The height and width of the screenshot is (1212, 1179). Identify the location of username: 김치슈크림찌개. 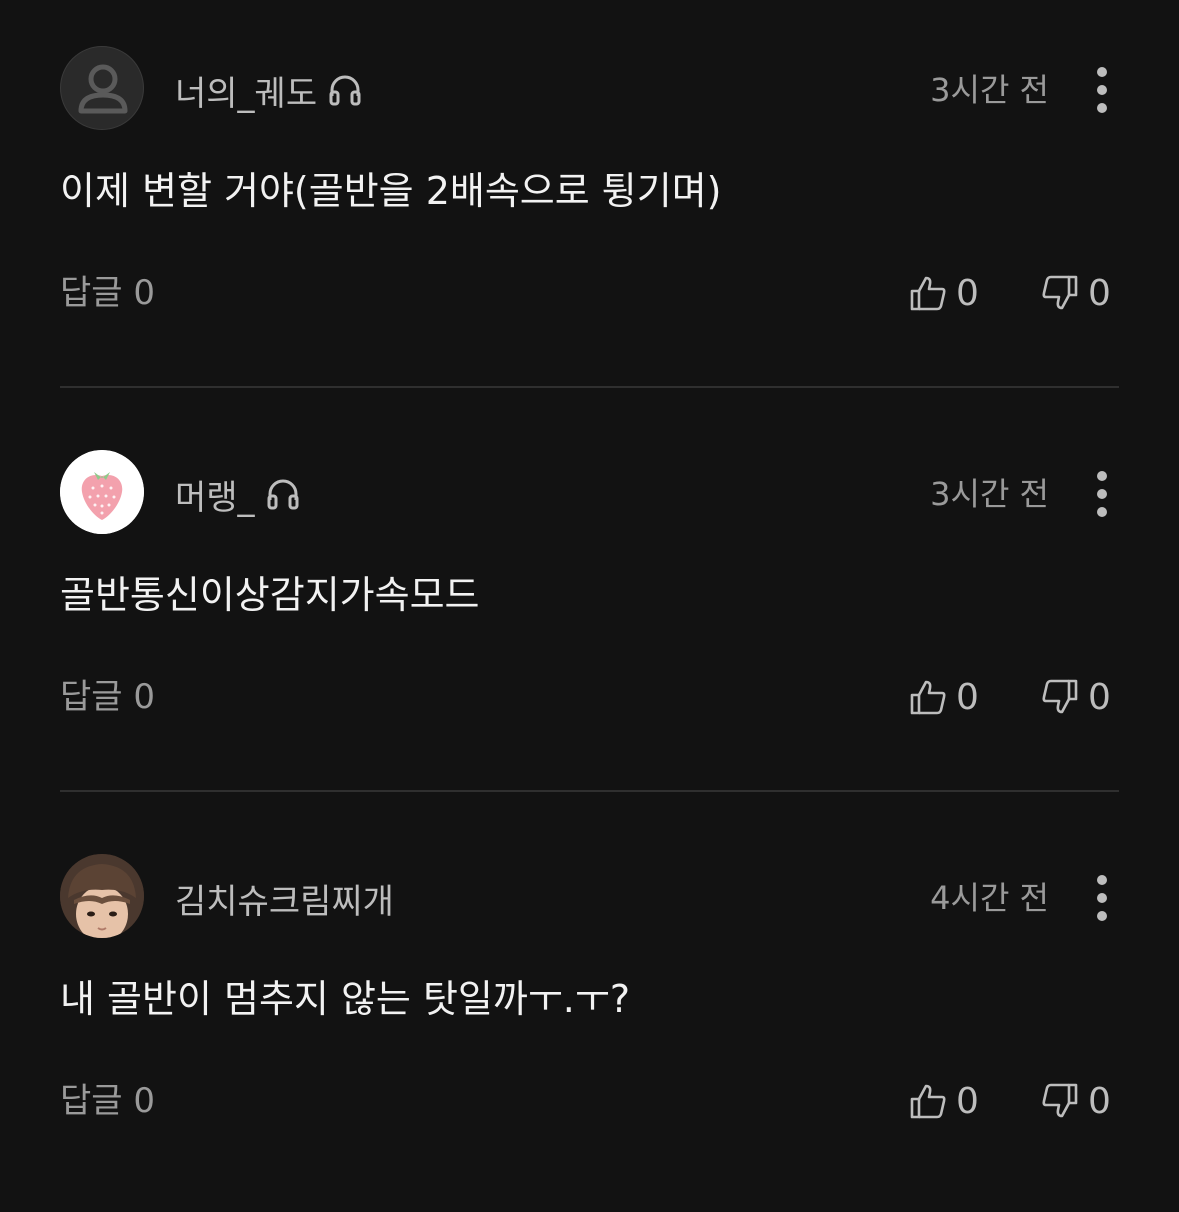
(284, 899).